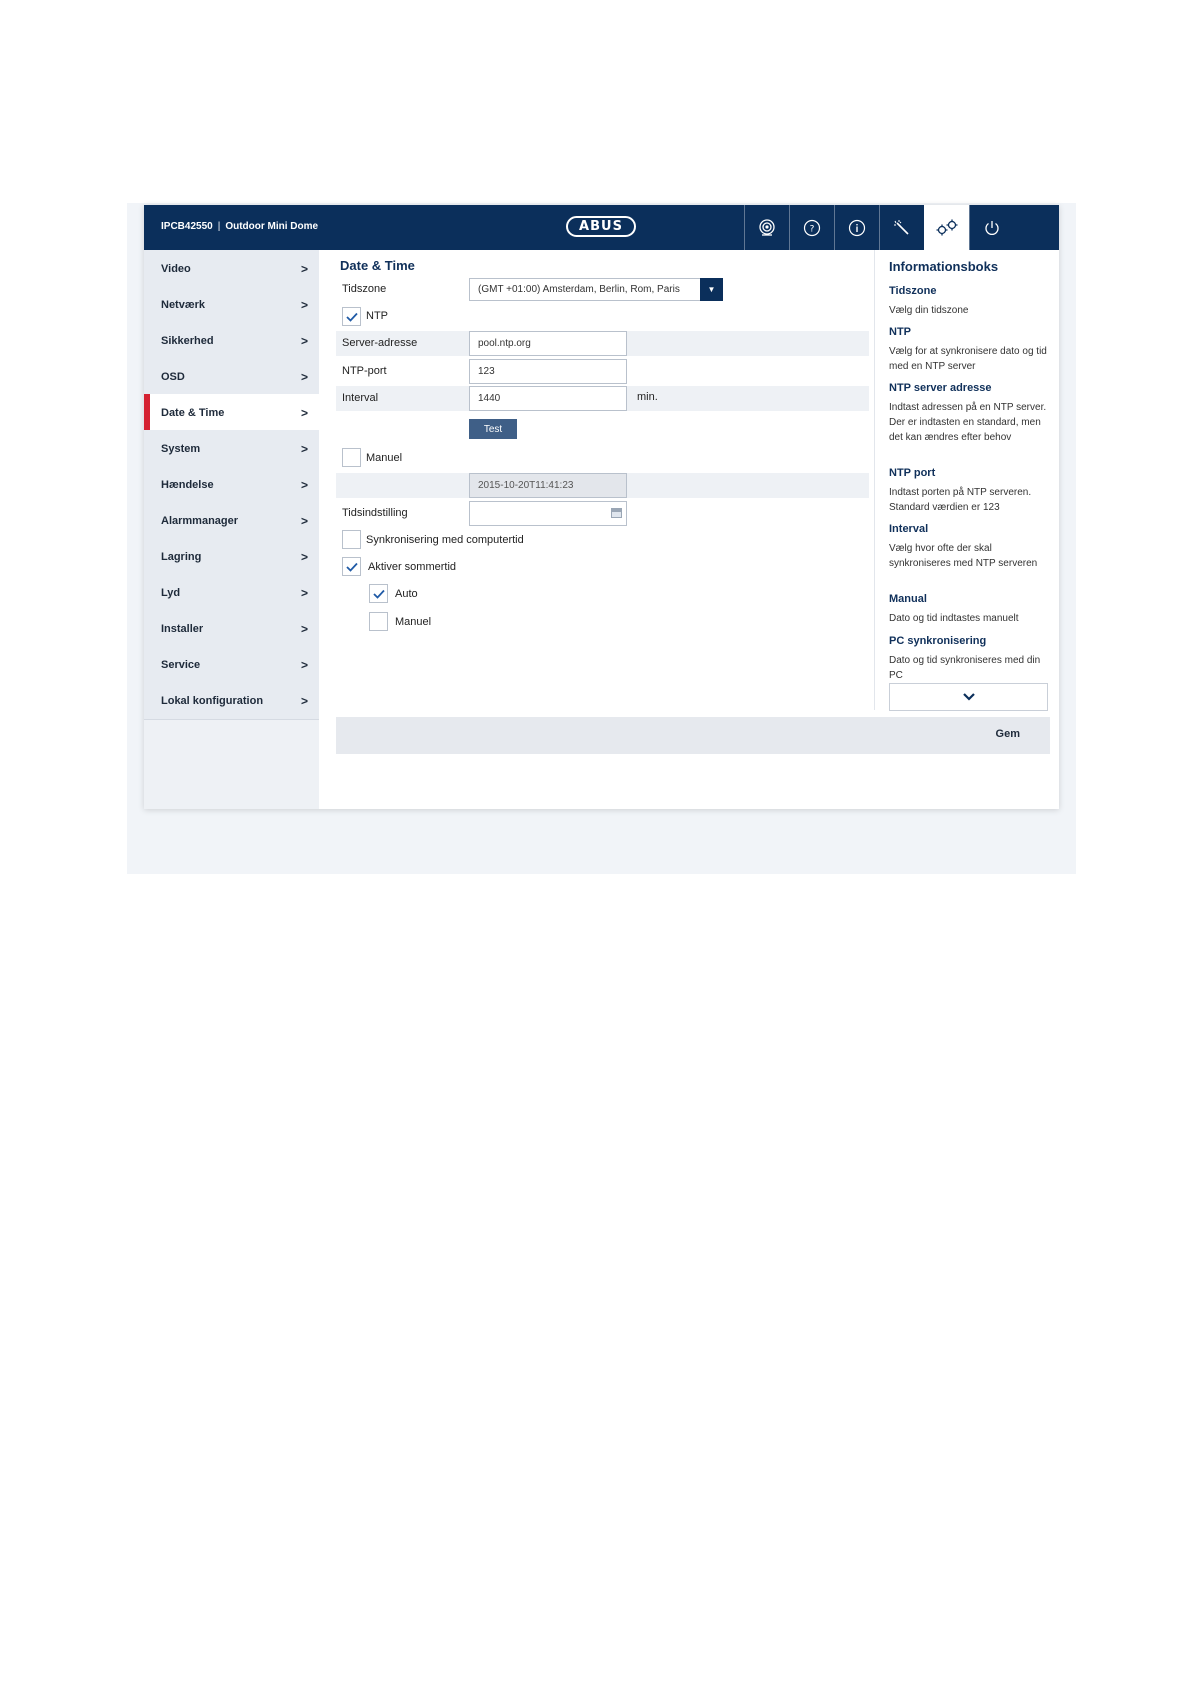  I want to click on info-scroll-down-button, so click(968, 697).